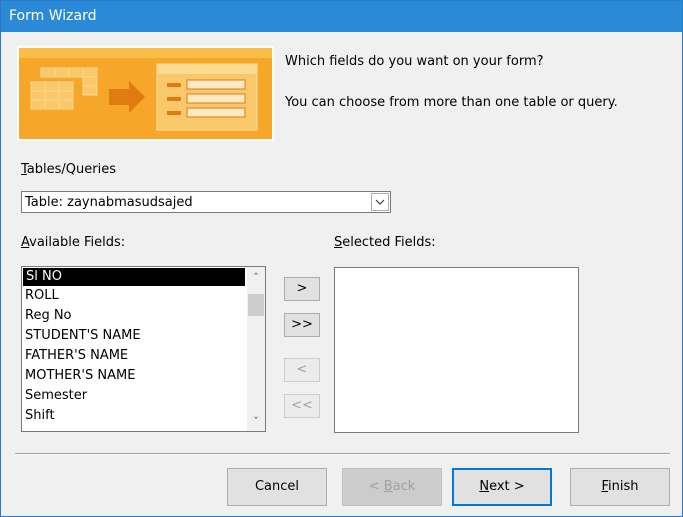  Describe the element at coordinates (302, 406) in the screenshot. I see `remove-all-fields-button: <<` at that location.